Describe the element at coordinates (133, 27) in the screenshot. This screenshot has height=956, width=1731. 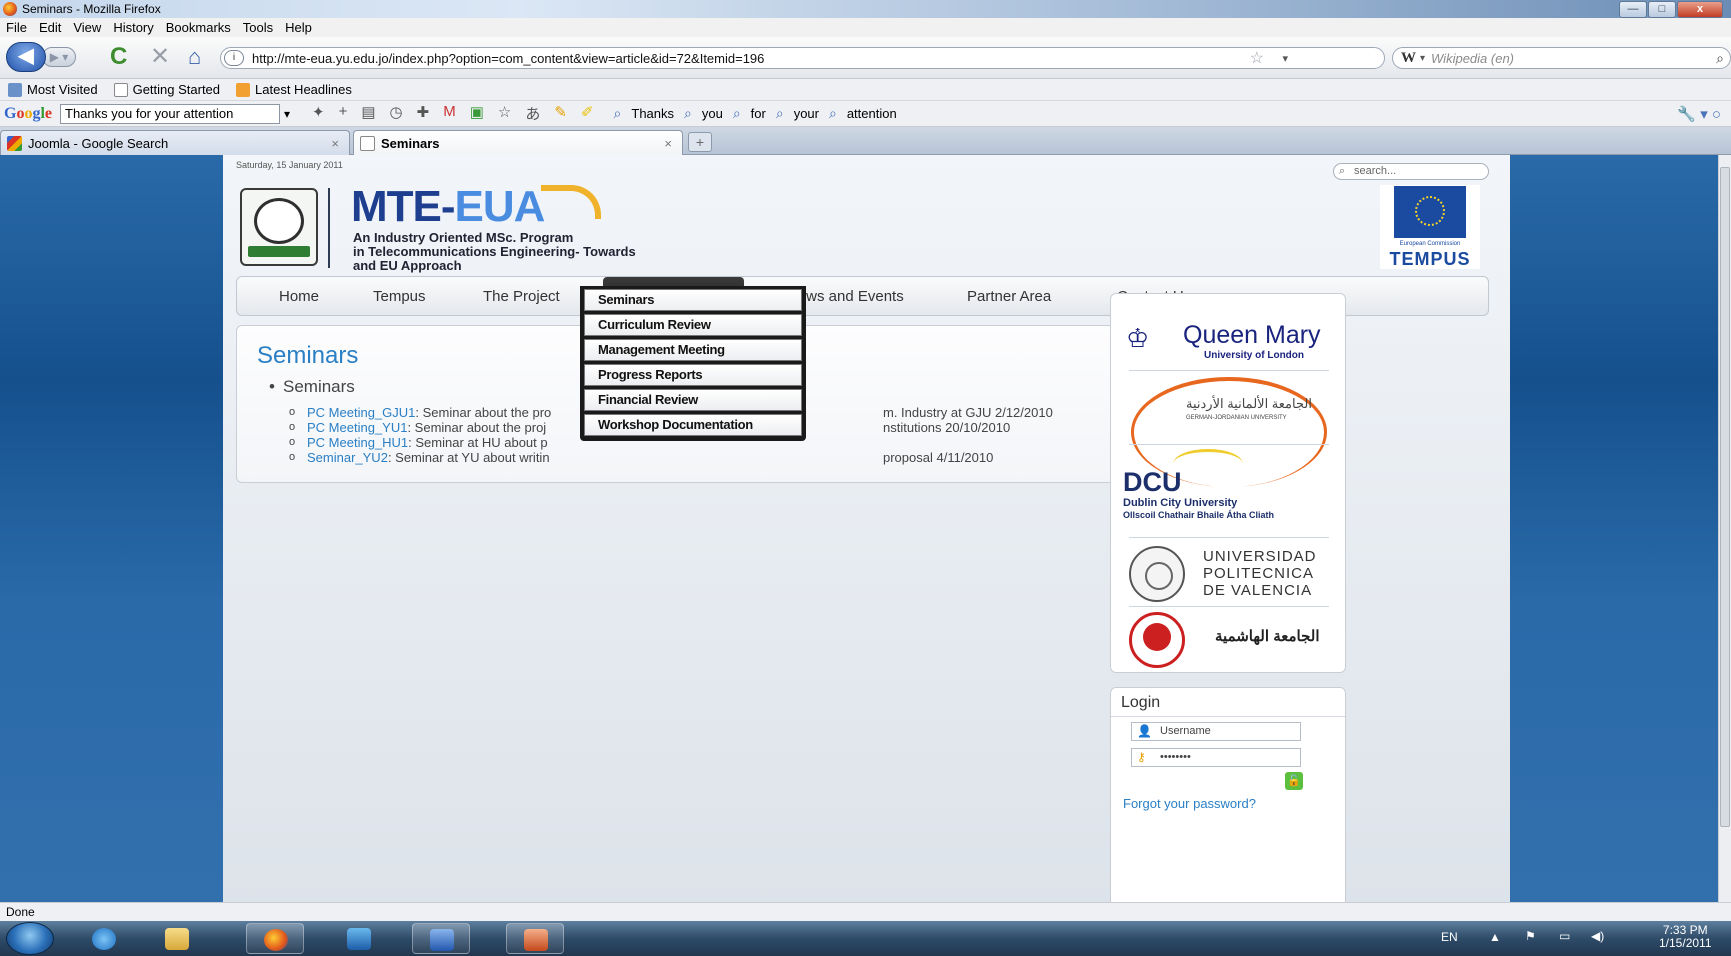
I see `menu-history: History` at that location.